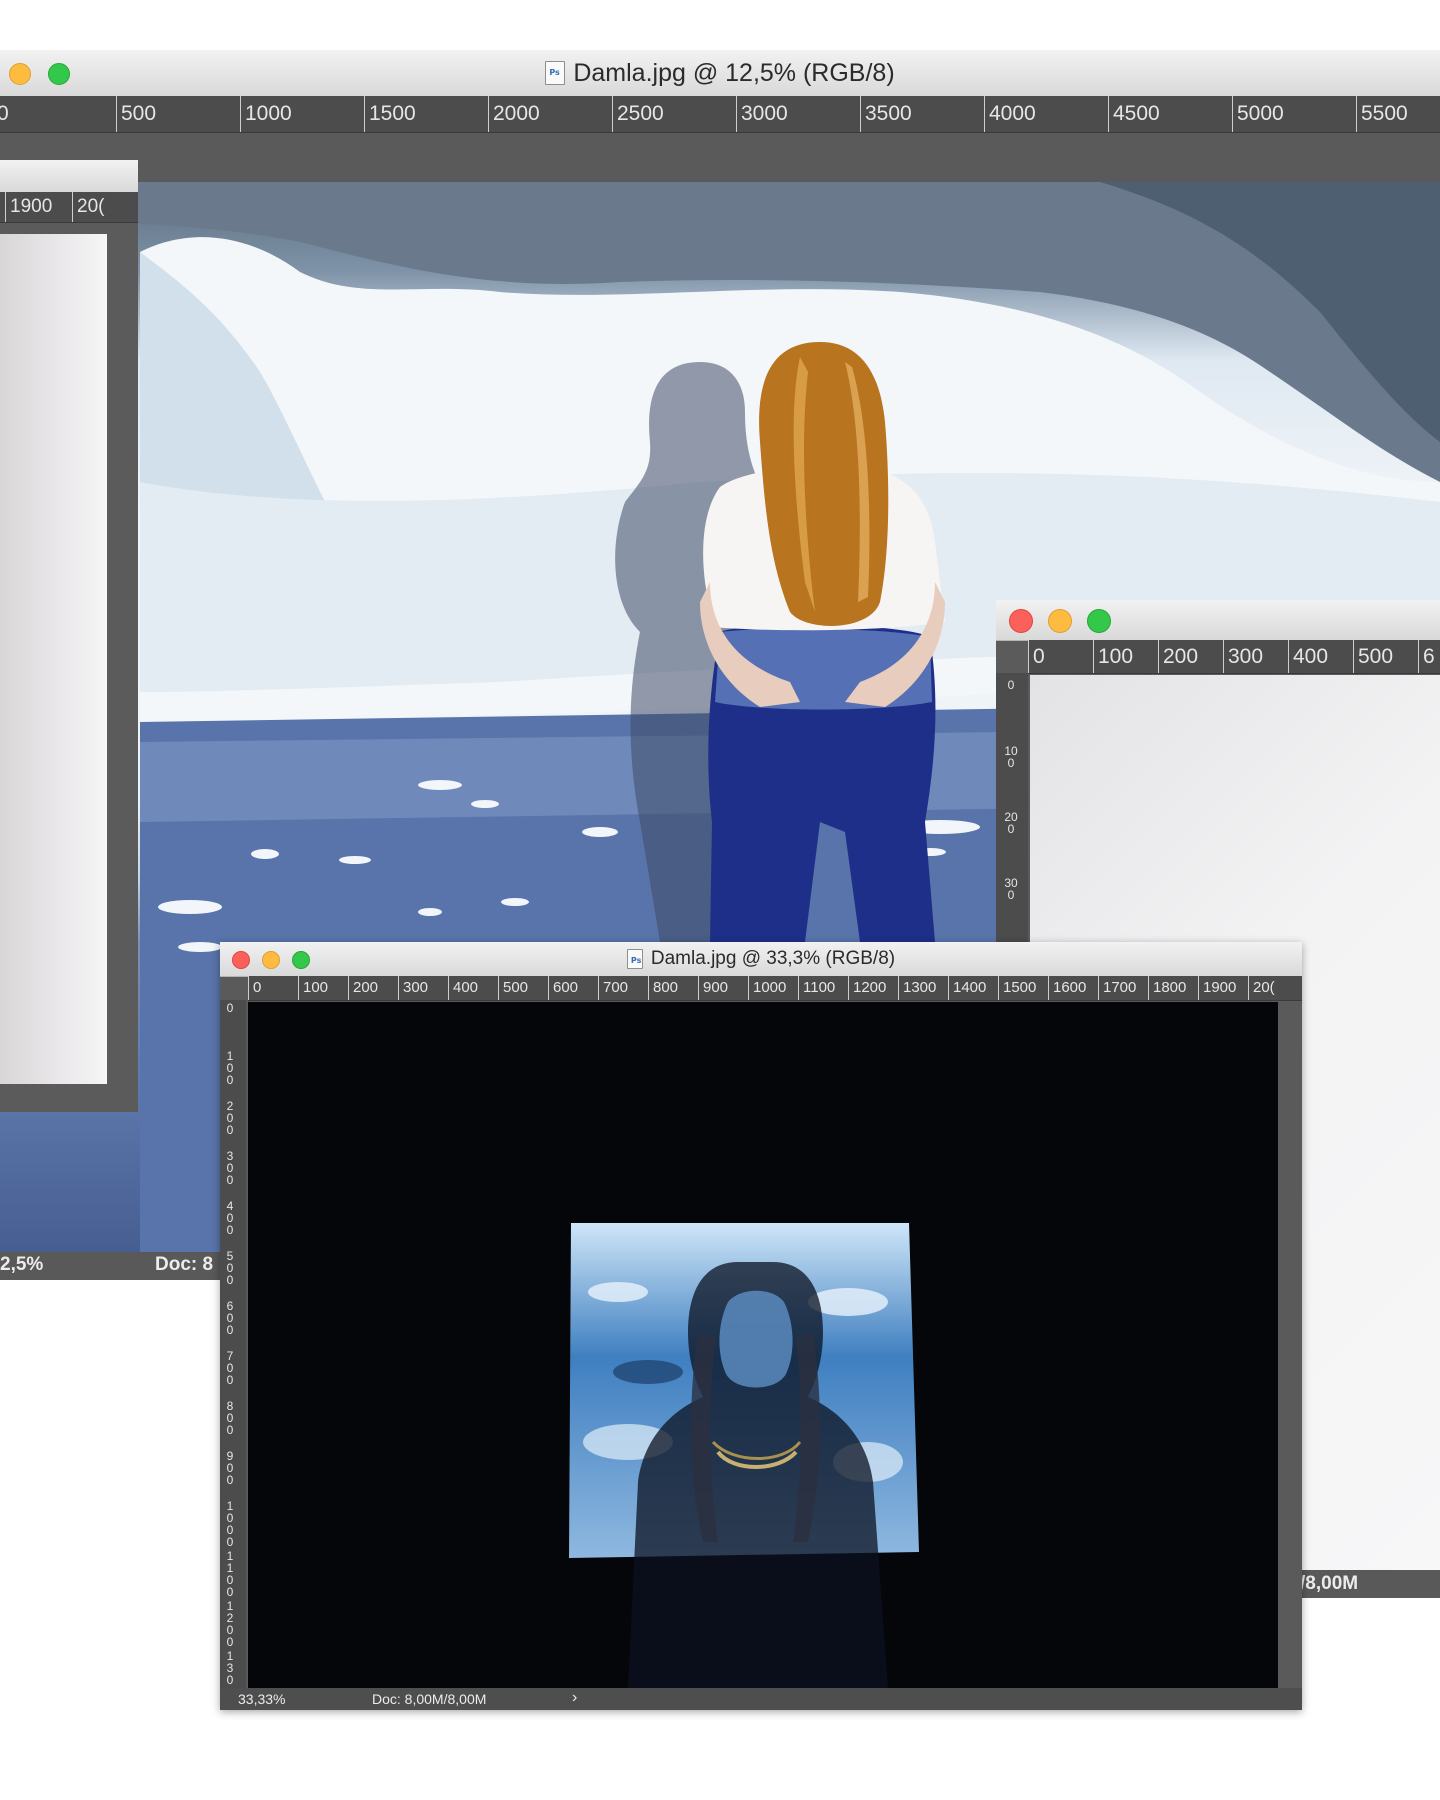  Describe the element at coordinates (762, 114) in the screenshot. I see `ruler-label: 3000` at that location.